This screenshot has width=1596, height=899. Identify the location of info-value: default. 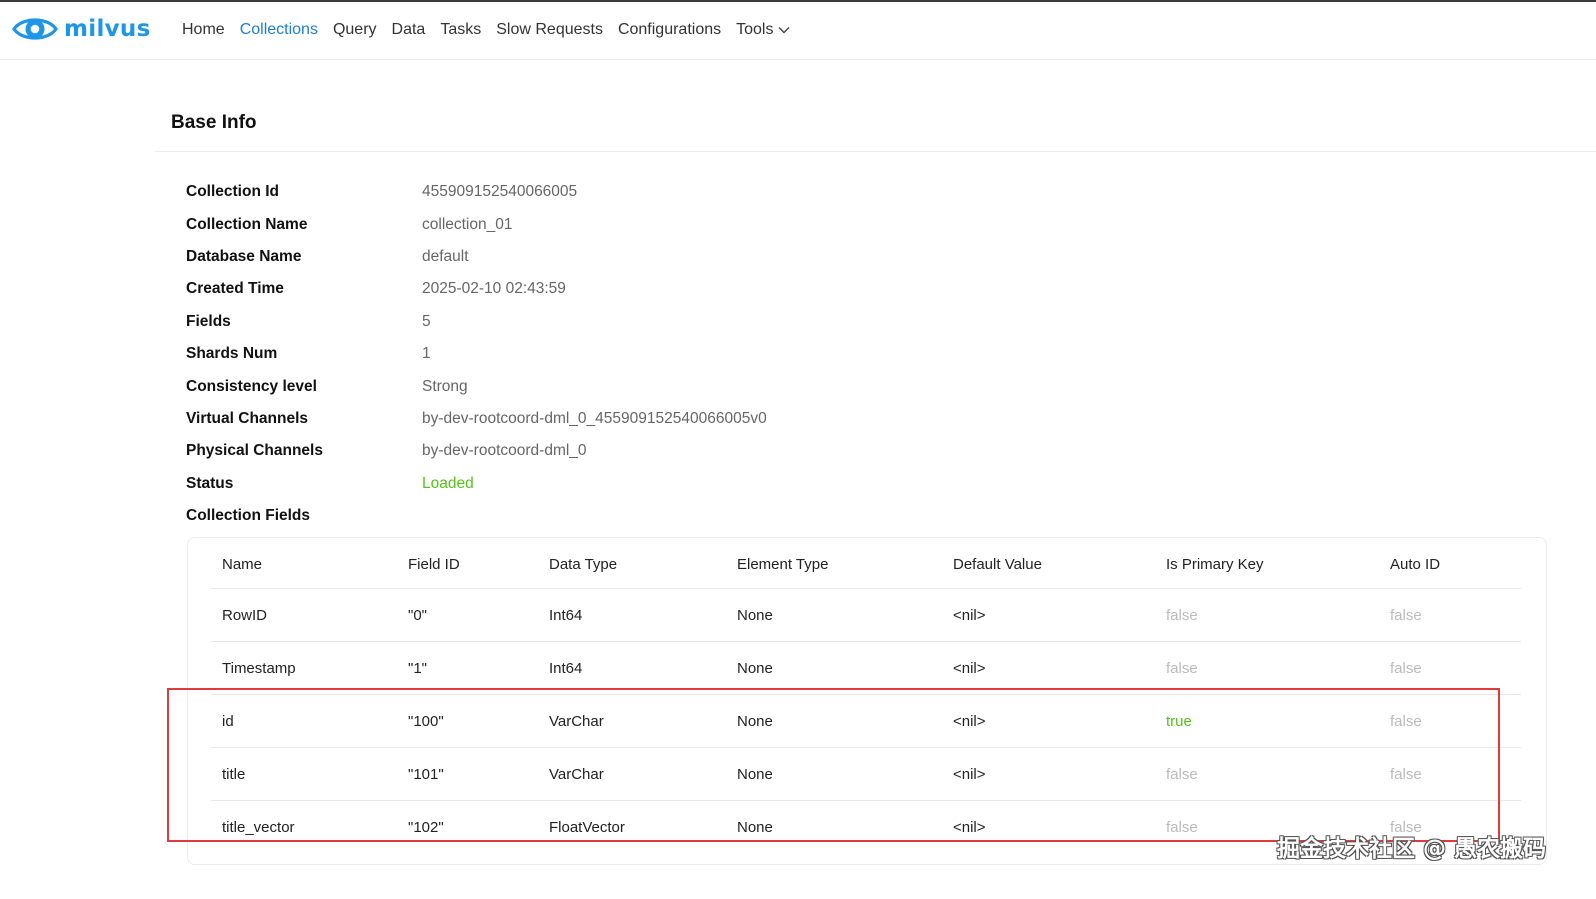
(445, 256).